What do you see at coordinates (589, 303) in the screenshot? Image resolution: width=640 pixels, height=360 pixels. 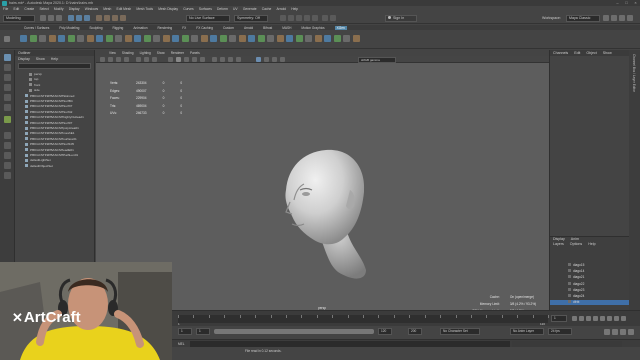 I see `layer-item: dfrbt` at bounding box center [589, 303].